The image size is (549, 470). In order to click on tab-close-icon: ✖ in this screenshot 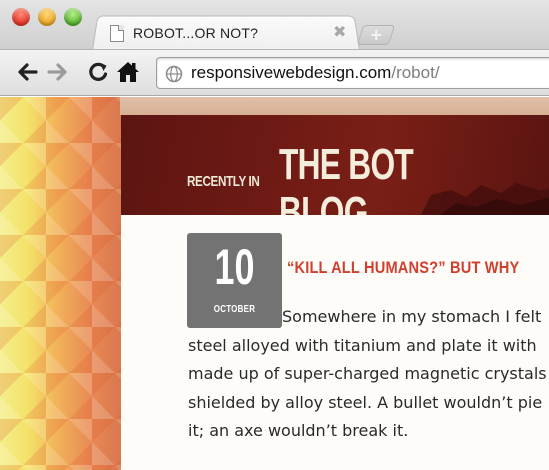, I will do `click(339, 31)`.